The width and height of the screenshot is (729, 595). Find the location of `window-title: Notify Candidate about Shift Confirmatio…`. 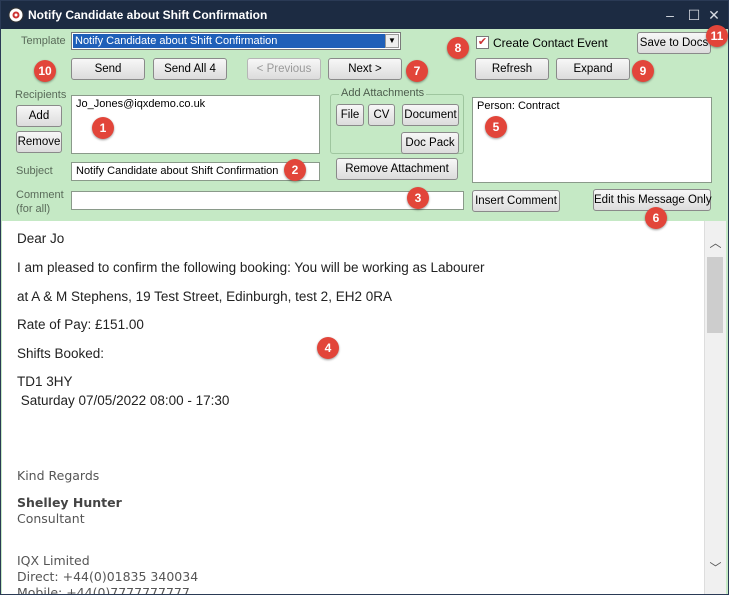

window-title: Notify Candidate about Shift Confirmatio… is located at coordinates (148, 15).